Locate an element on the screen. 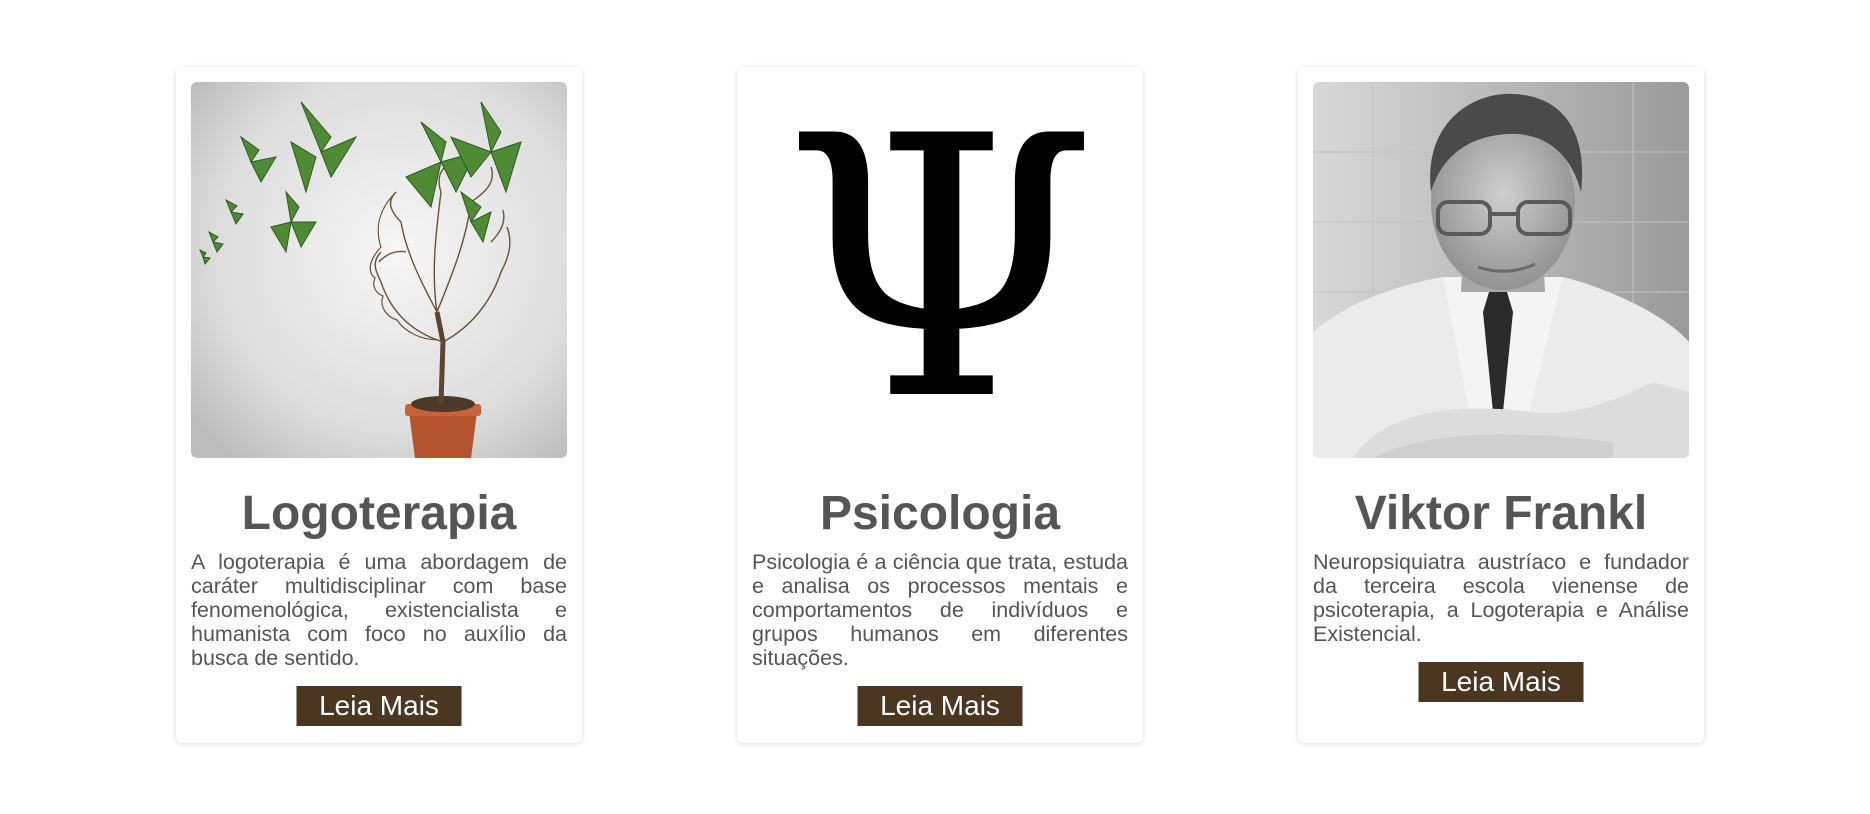 This screenshot has height=814, width=1870. psi-icon: Ψ is located at coordinates (940, 270).